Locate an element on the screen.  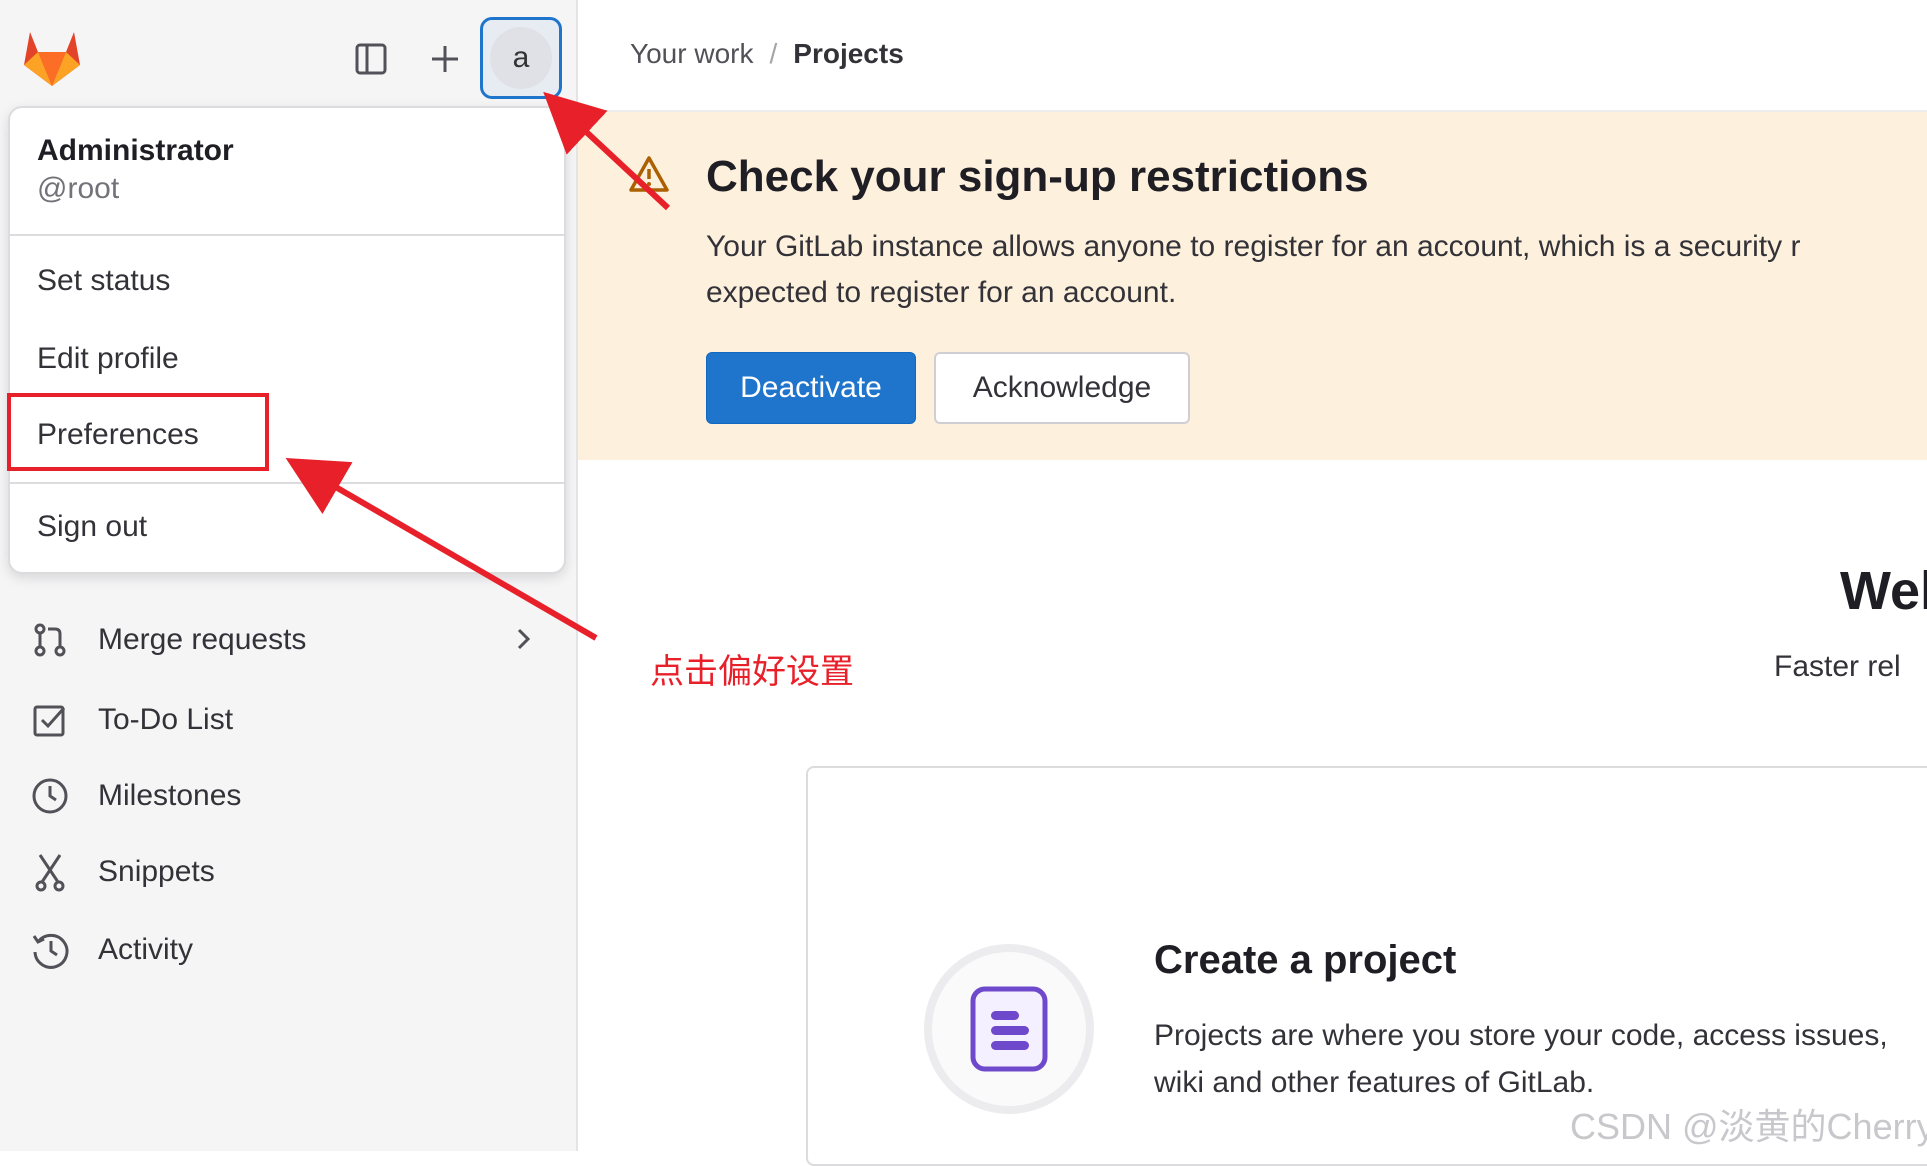
user-avatar-button: a is located at coordinates (521, 58).